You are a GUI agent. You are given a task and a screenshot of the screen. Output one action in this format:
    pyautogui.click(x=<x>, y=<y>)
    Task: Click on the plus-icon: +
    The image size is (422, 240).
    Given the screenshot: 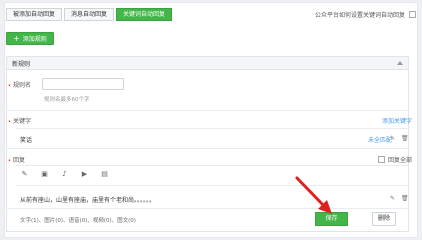 What is the action you would take?
    pyautogui.click(x=16, y=38)
    